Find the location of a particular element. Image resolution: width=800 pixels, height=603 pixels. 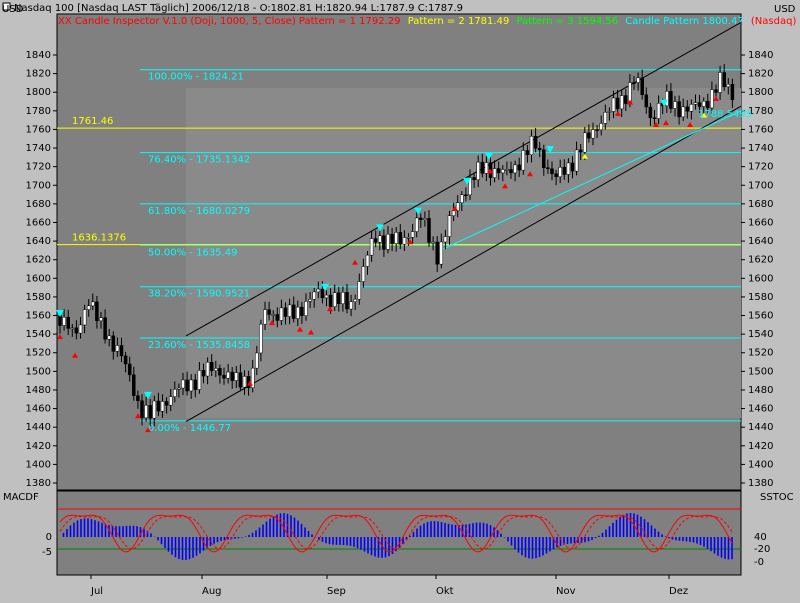

macd-tick-label: 0 is located at coordinates (49, 537).